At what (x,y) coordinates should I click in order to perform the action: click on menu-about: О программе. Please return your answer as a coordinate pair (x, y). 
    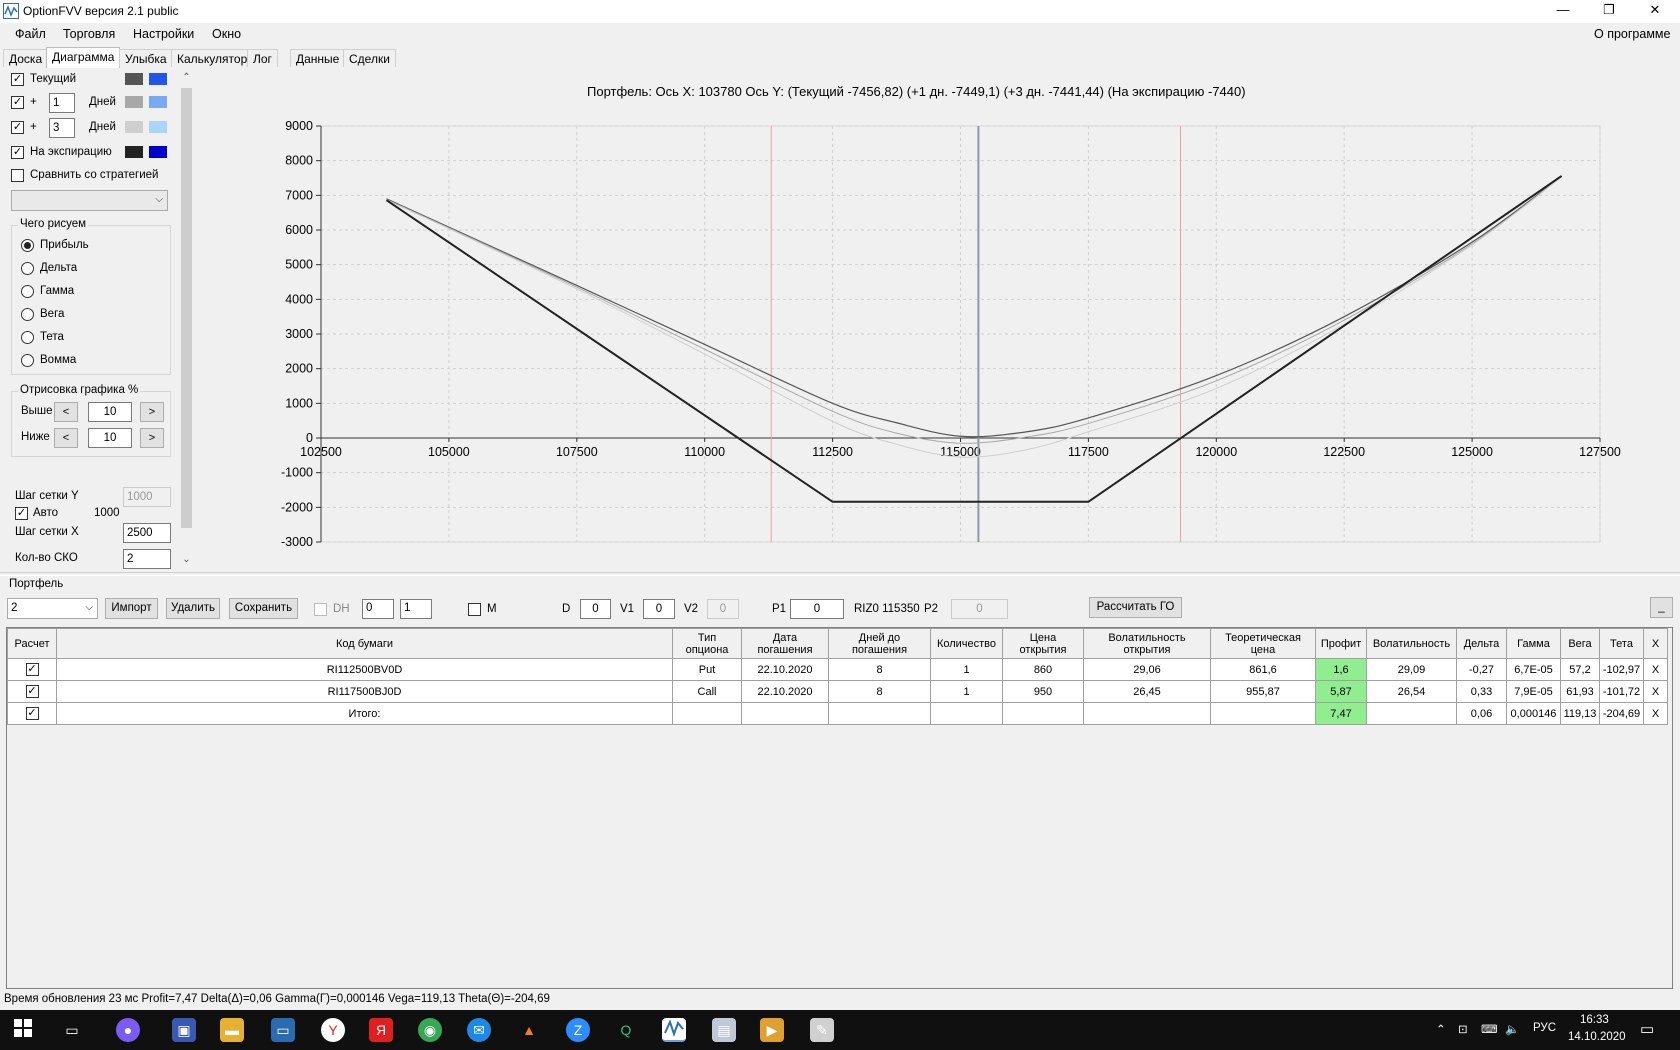
    Looking at the image, I should click on (1632, 34).